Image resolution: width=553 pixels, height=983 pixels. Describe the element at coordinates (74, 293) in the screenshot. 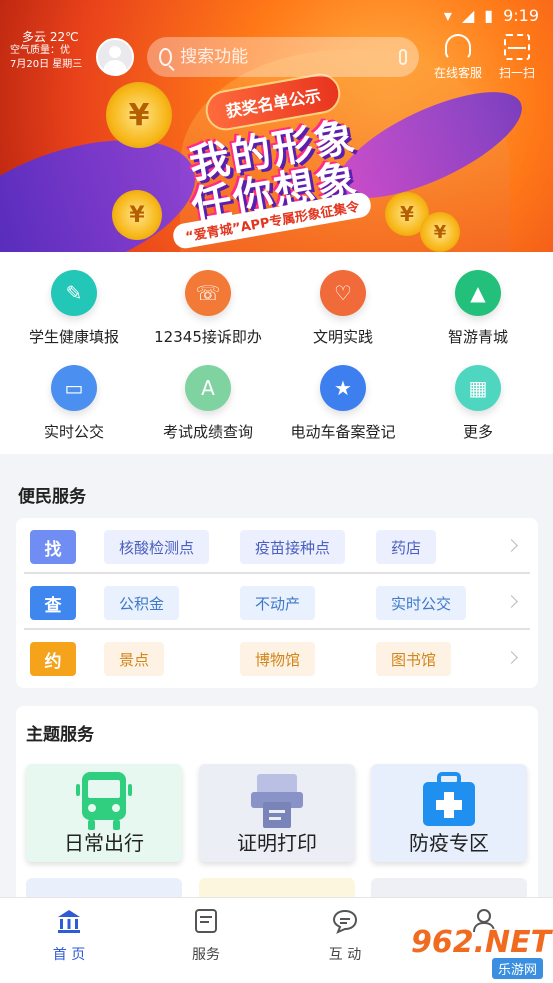

I see `health-form-icon: ✎` at that location.